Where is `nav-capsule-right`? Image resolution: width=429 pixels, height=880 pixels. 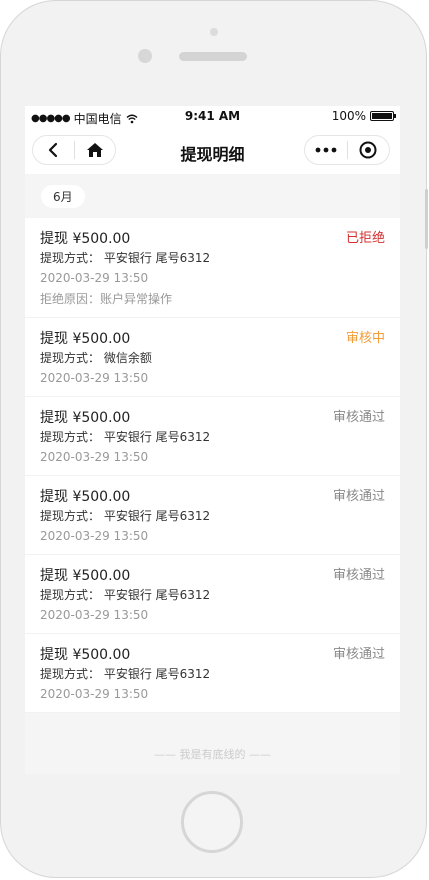 nav-capsule-right is located at coordinates (347, 150).